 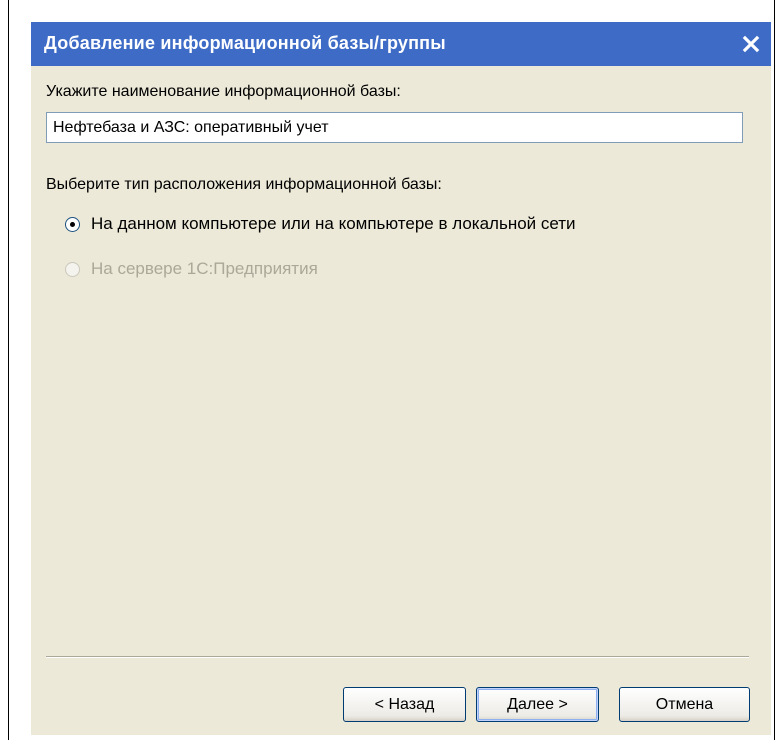 What do you see at coordinates (204, 268) in the screenshot?
I see `radio-label-server: На сервере 1С:Предприятия` at bounding box center [204, 268].